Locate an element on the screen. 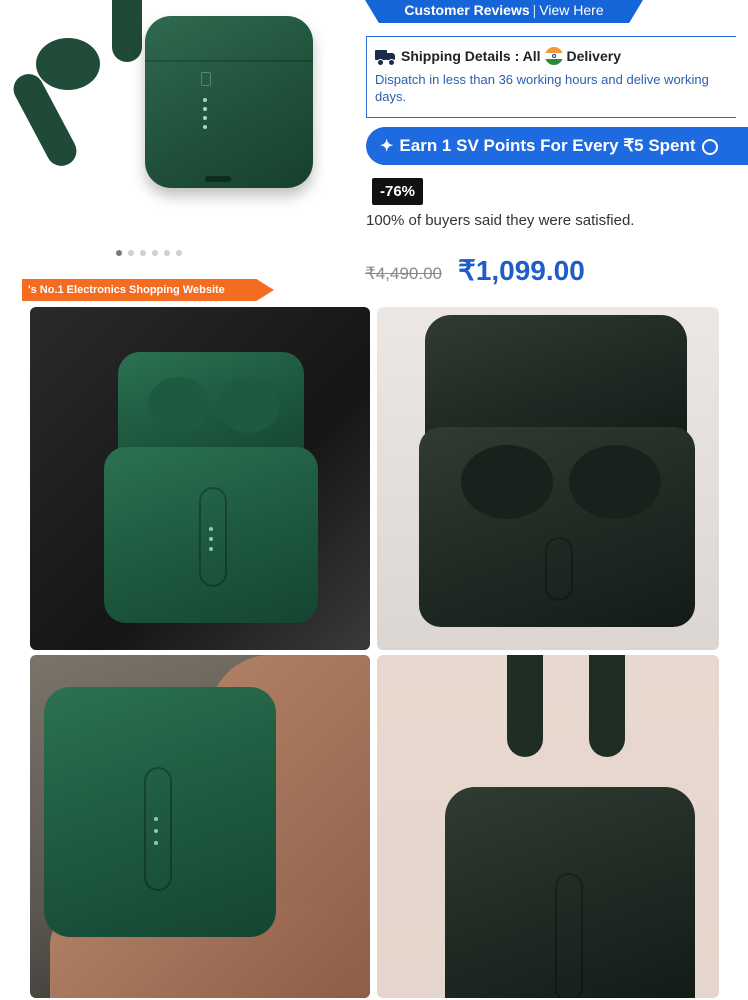  product-main-image is located at coordinates (175, 122).